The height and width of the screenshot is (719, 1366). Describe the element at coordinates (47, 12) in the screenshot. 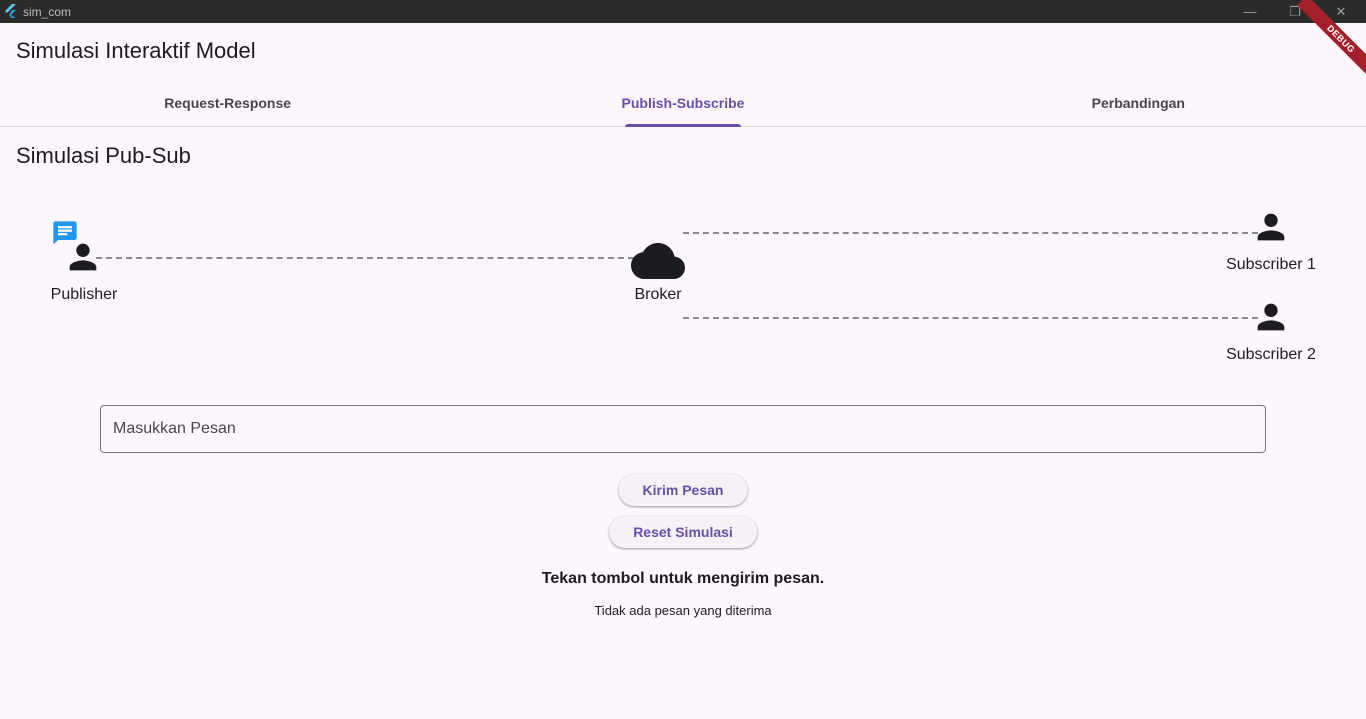

I see `window-title: sim_com` at that location.